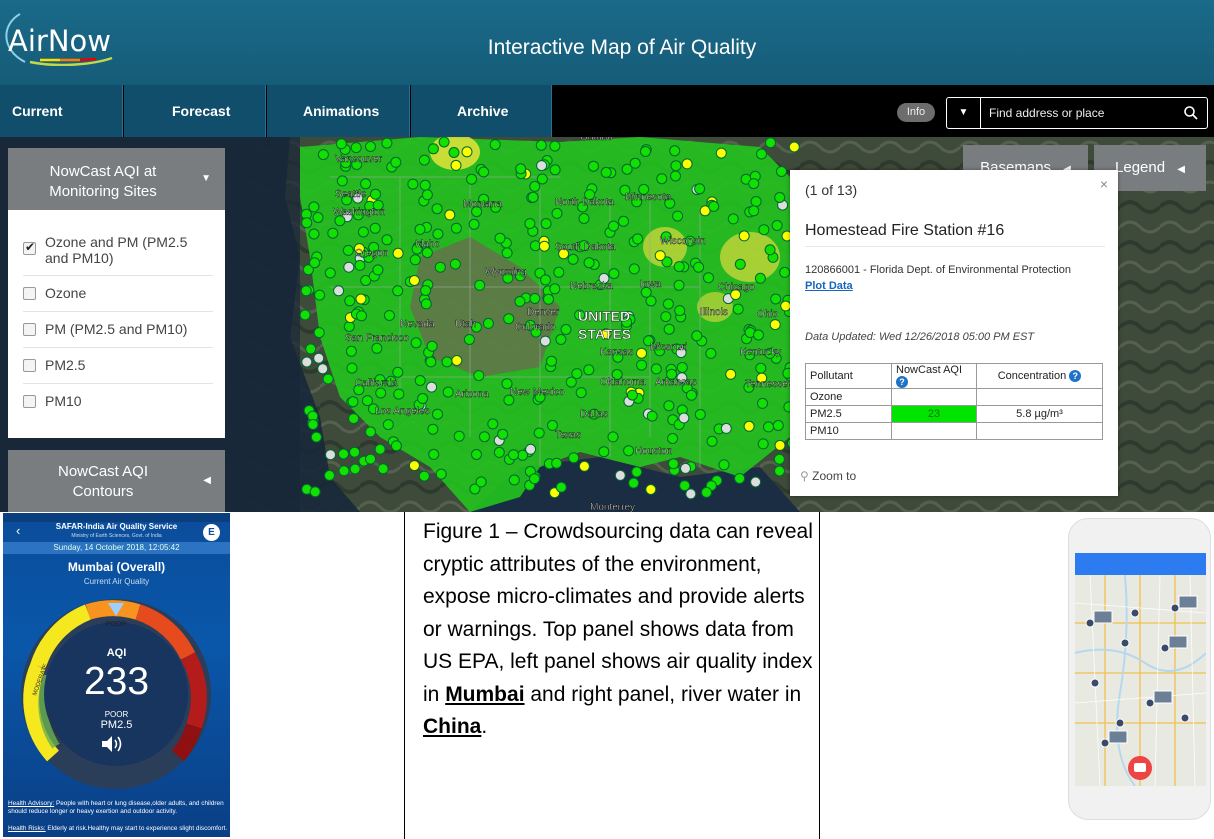  I want to click on tab-archive: Archive, so click(481, 111).